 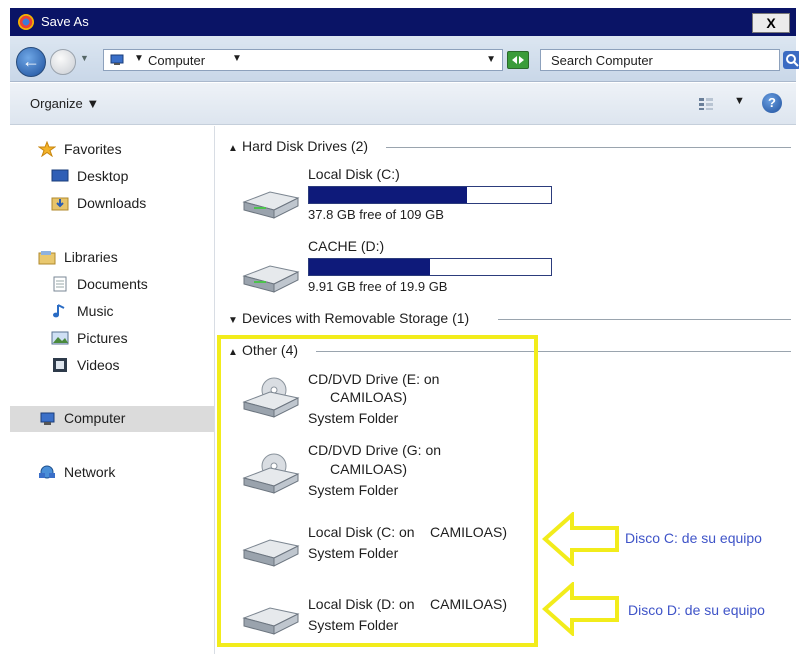 What do you see at coordinates (95, 311) in the screenshot?
I see `sidebar-item-label: Music` at bounding box center [95, 311].